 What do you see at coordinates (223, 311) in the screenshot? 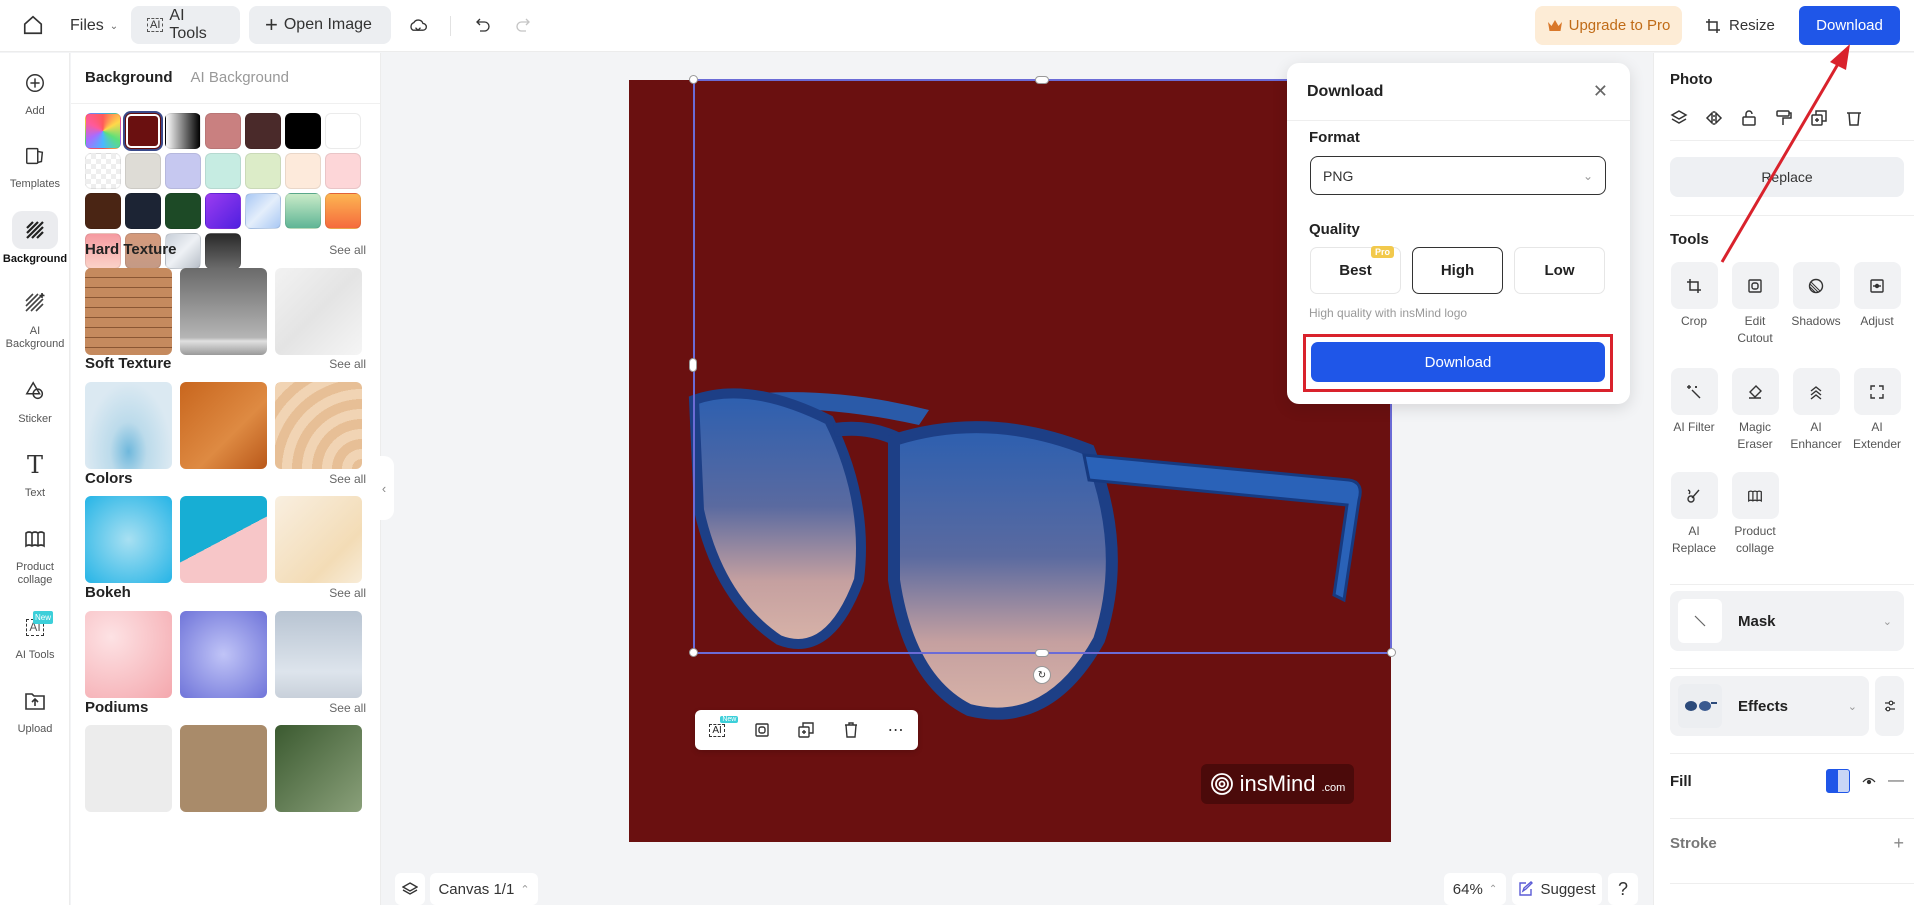
I see `thumb-concrete` at bounding box center [223, 311].